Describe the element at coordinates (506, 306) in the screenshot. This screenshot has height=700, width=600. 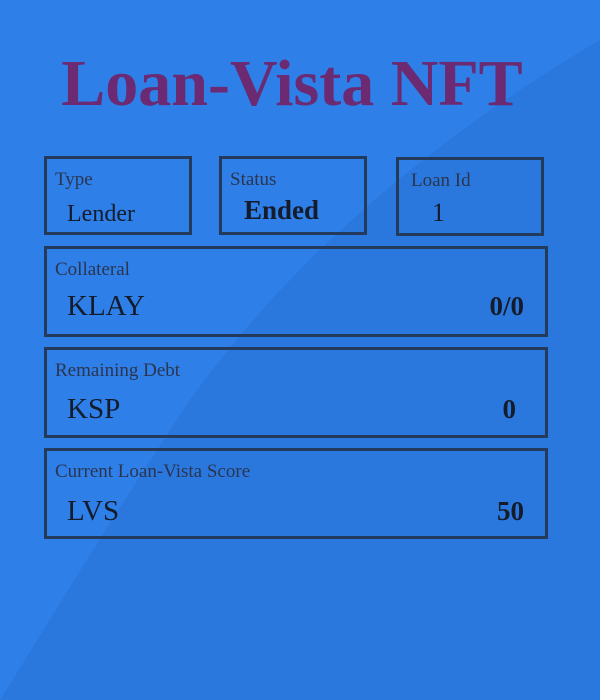
I see `collateral-amount: 0/0` at that location.